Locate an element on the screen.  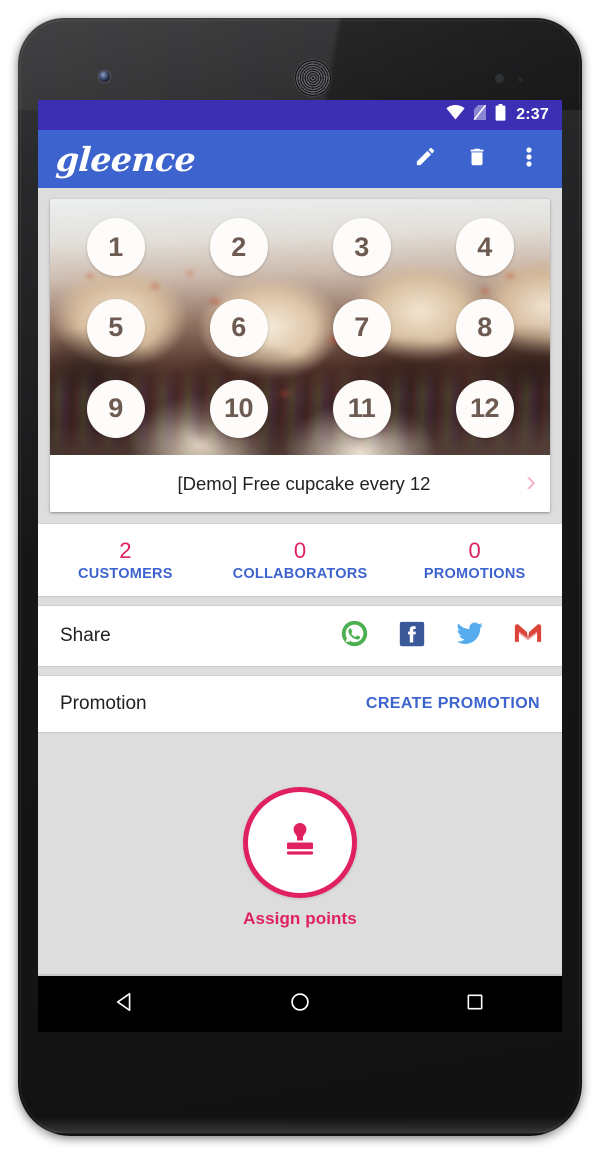
create-promotion-button: CREATE PROMOTION is located at coordinates (453, 704).